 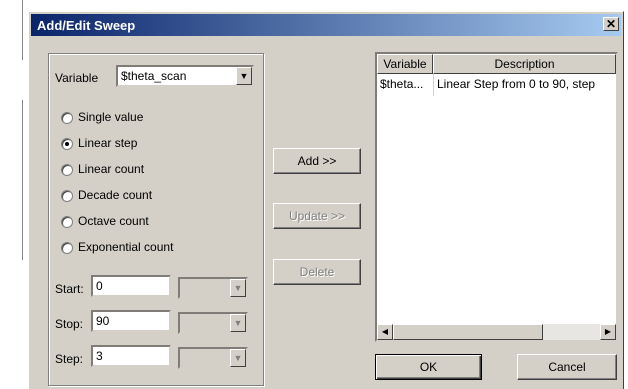 What do you see at coordinates (108, 143) in the screenshot?
I see `radio-label: Linear step` at bounding box center [108, 143].